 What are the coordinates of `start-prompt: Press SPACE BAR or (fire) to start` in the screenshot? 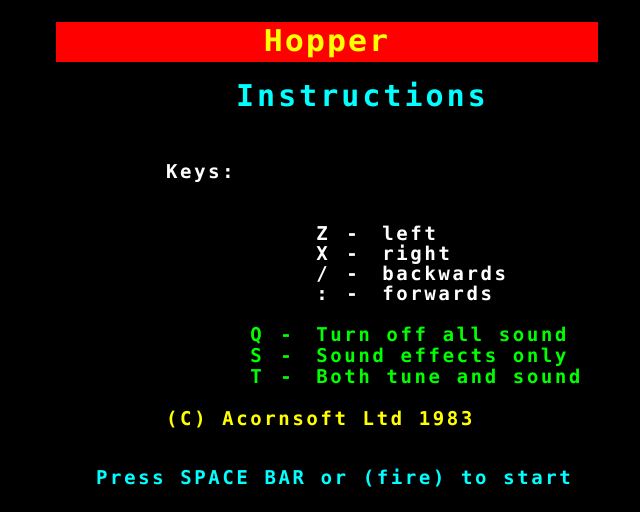 It's located at (334, 478).